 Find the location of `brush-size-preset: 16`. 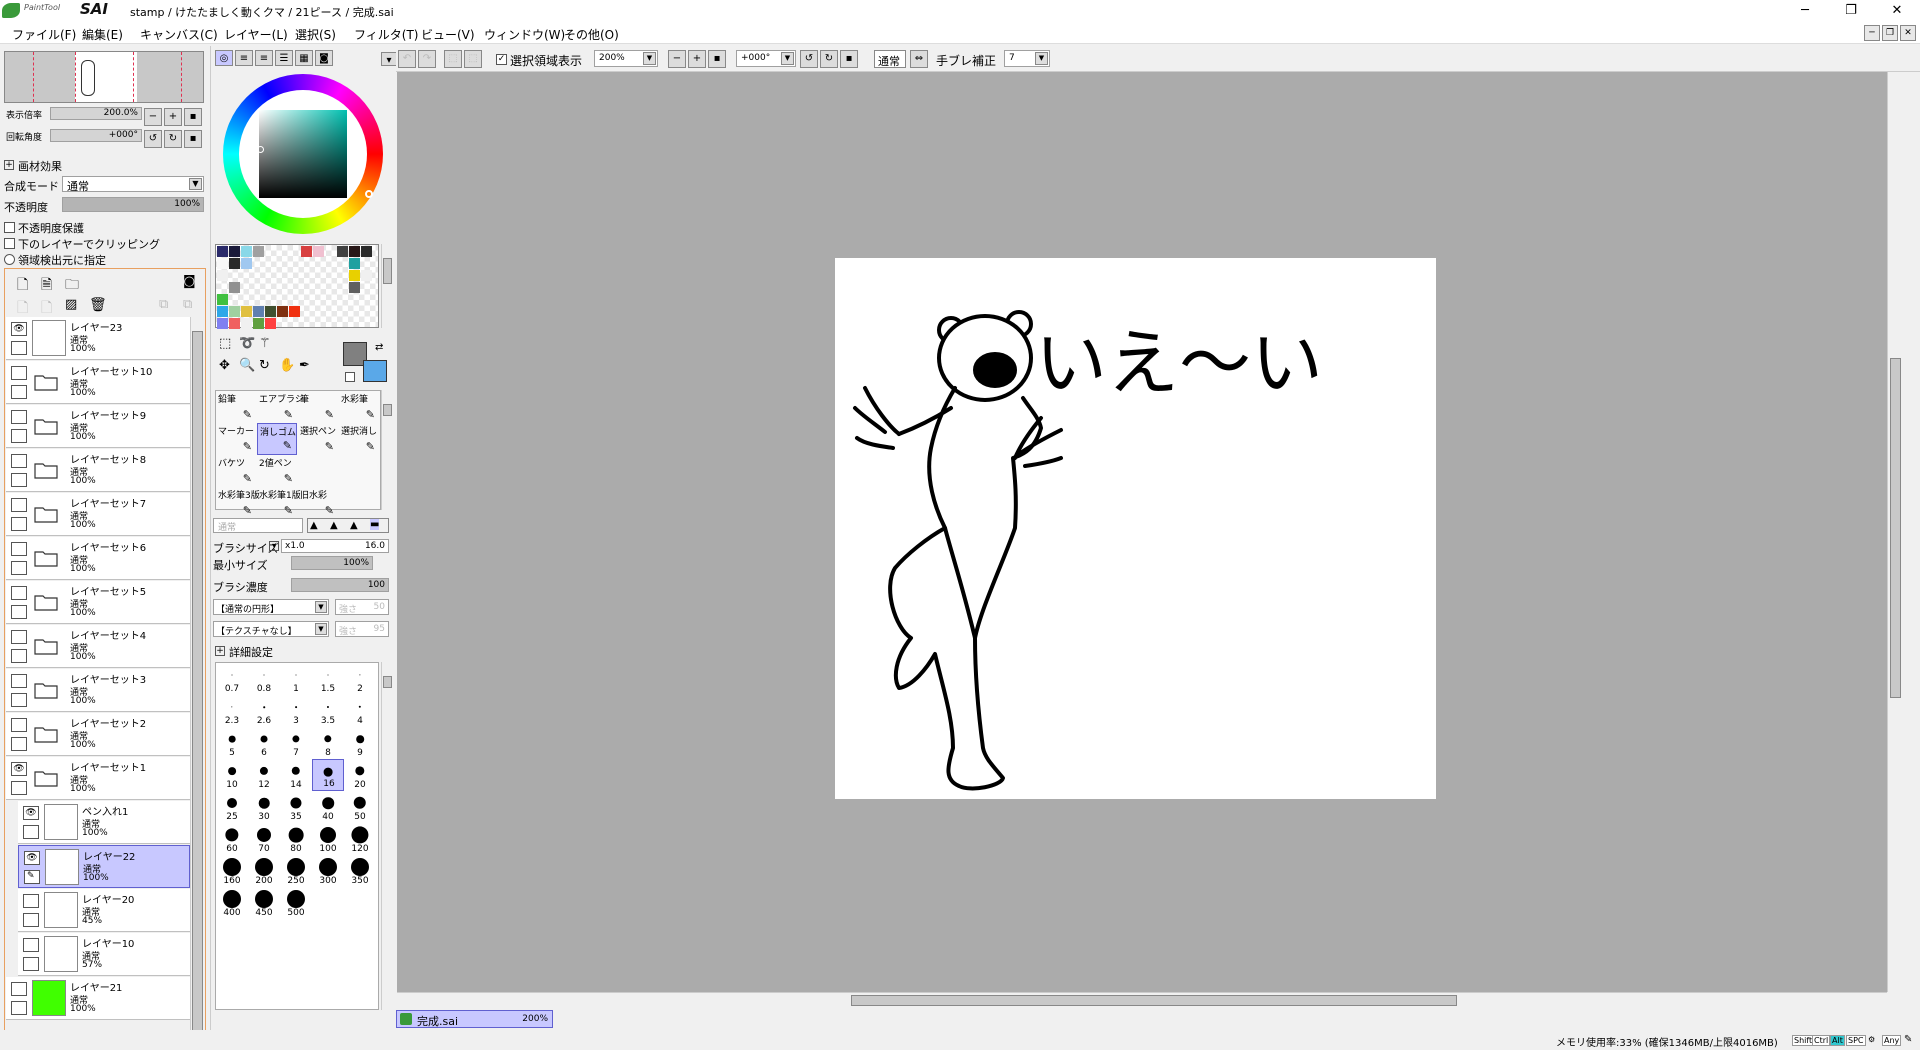

brush-size-preset: 16 is located at coordinates (328, 775).